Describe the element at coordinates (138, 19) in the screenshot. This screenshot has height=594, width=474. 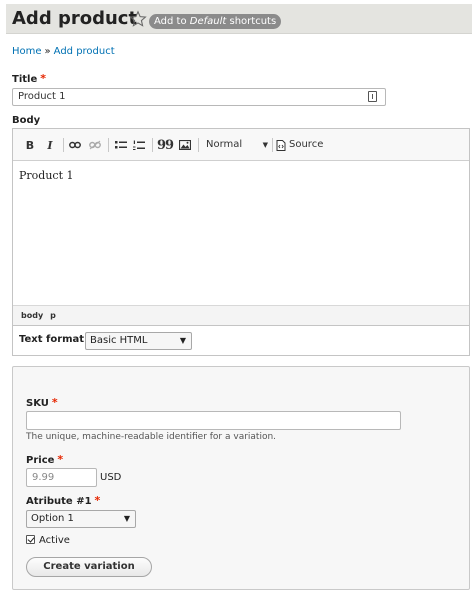
I see `star-icon` at that location.